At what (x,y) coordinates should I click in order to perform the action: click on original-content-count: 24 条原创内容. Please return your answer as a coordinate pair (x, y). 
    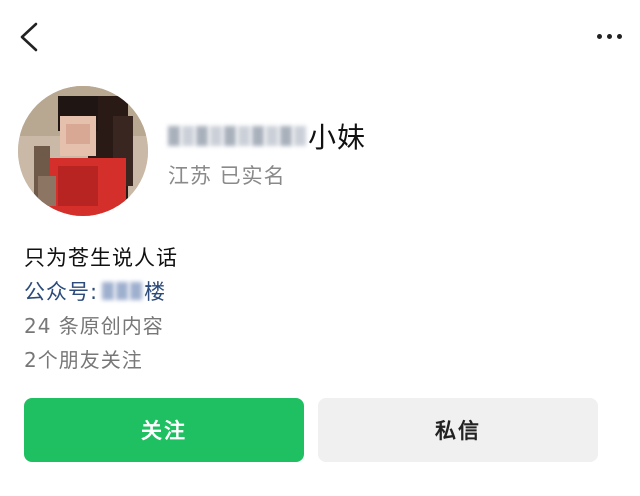
    Looking at the image, I should click on (94, 324).